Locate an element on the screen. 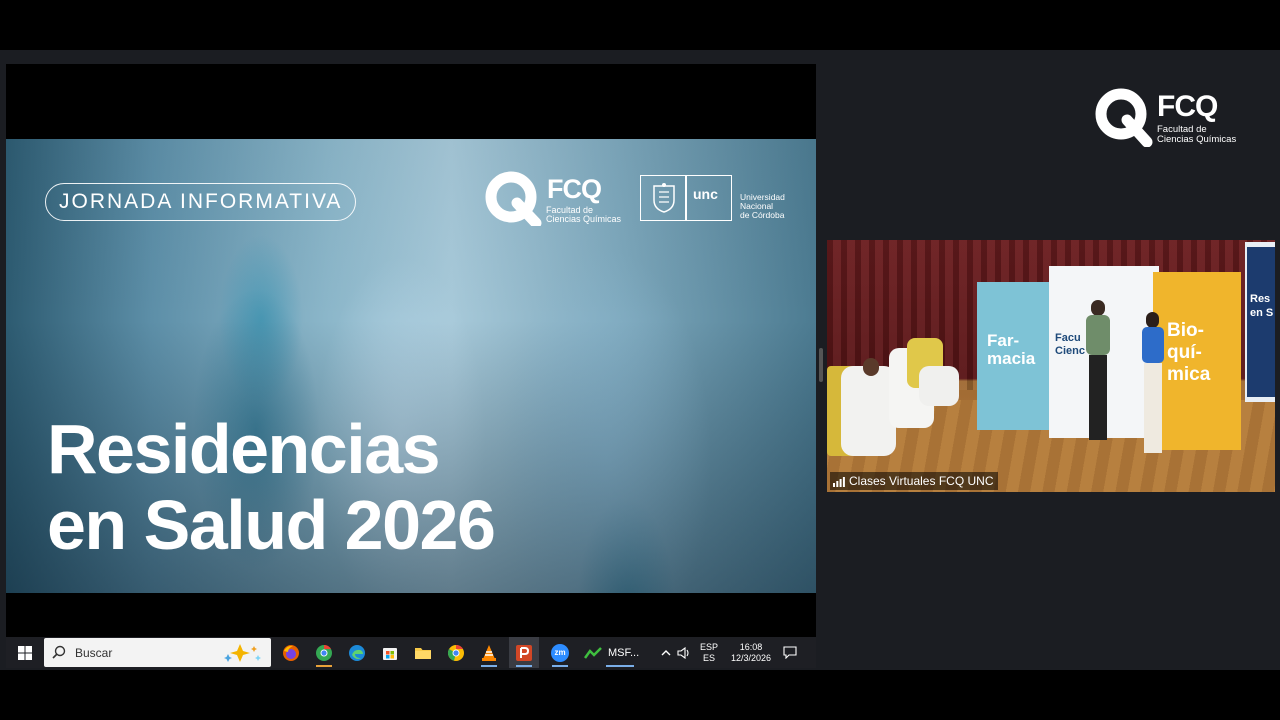 The image size is (1280, 720). taskbar: Buscar zm MSF... ESP ES 16:08 12/3/2026 is located at coordinates (411, 652).